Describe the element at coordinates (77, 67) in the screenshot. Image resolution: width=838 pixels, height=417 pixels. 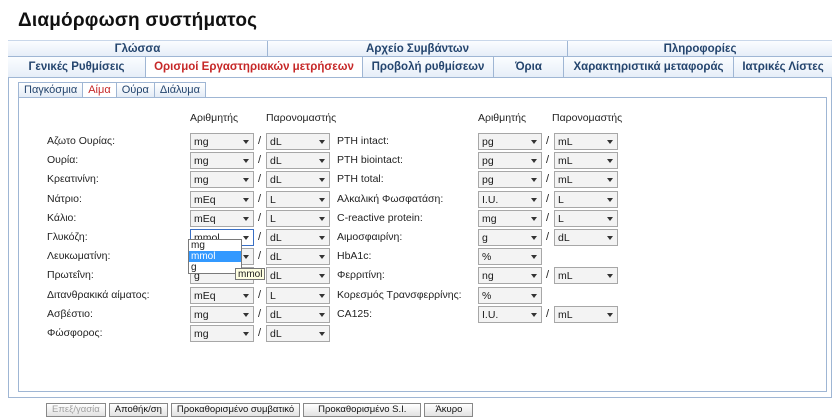
I see `tab-general-settings: Γενικές Ρυθμίσεις` at that location.